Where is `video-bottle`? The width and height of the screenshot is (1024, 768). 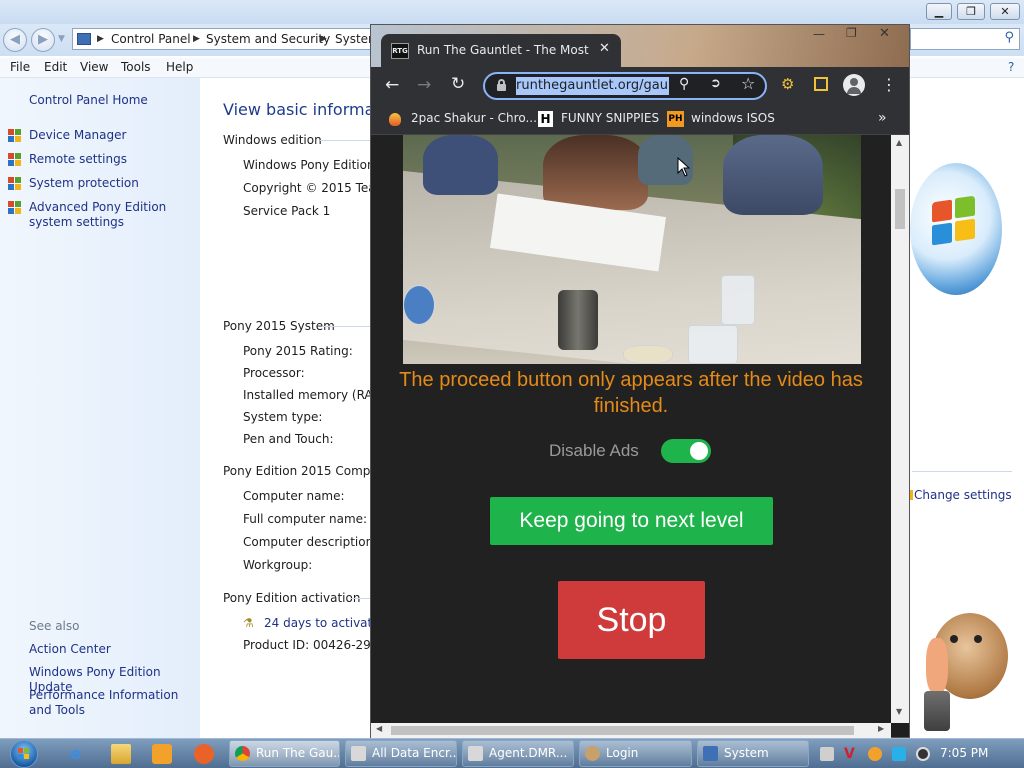 video-bottle is located at coordinates (578, 320).